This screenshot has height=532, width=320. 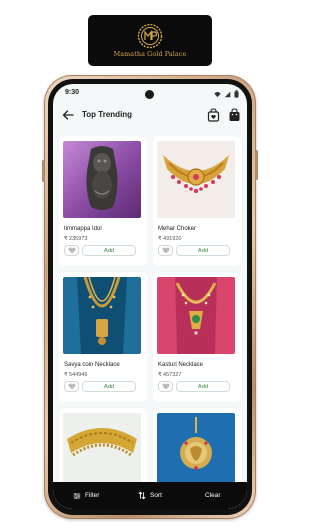 I want to click on product-card: timmappa Idol ₹ 235973 Add, so click(x=103, y=201).